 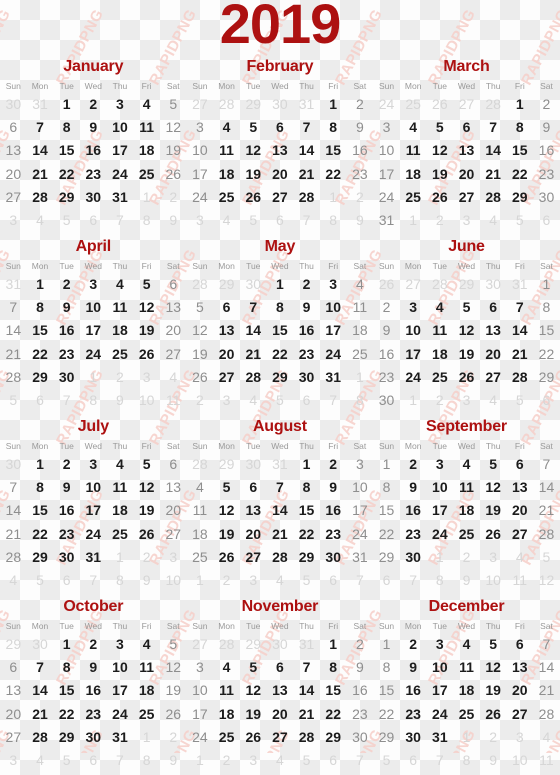 What do you see at coordinates (93, 247) in the screenshot?
I see `month-title: April` at bounding box center [93, 247].